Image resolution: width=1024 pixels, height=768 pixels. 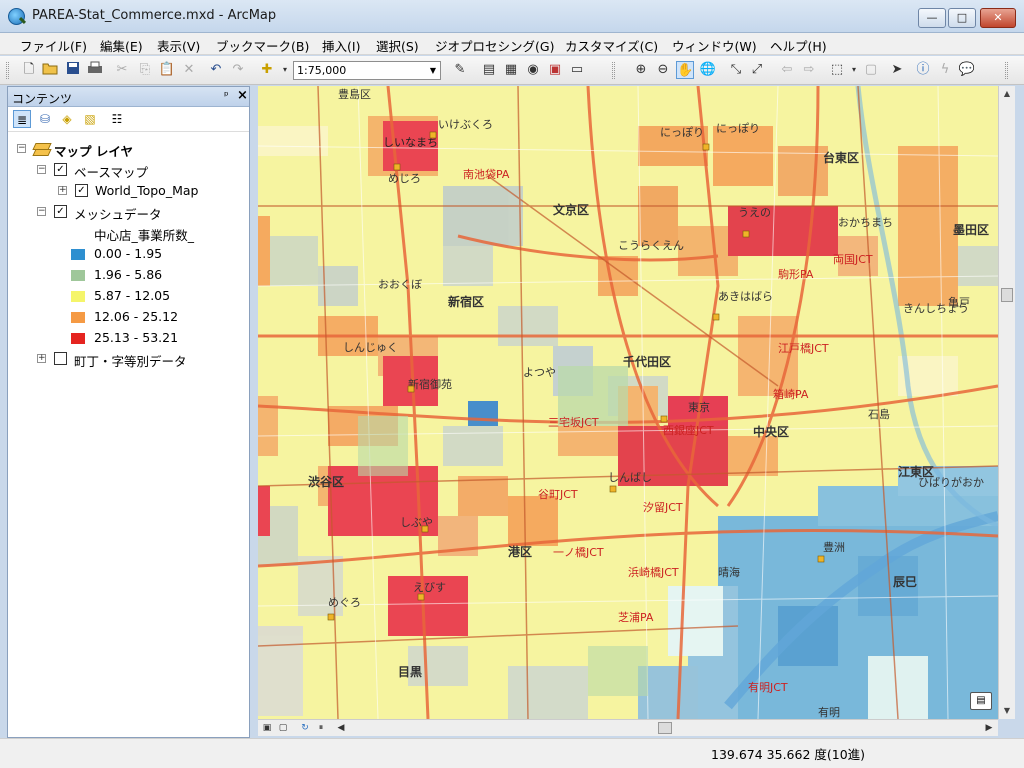 What do you see at coordinates (945, 70) in the screenshot?
I see `hyperlink-icon: ϟ` at bounding box center [945, 70].